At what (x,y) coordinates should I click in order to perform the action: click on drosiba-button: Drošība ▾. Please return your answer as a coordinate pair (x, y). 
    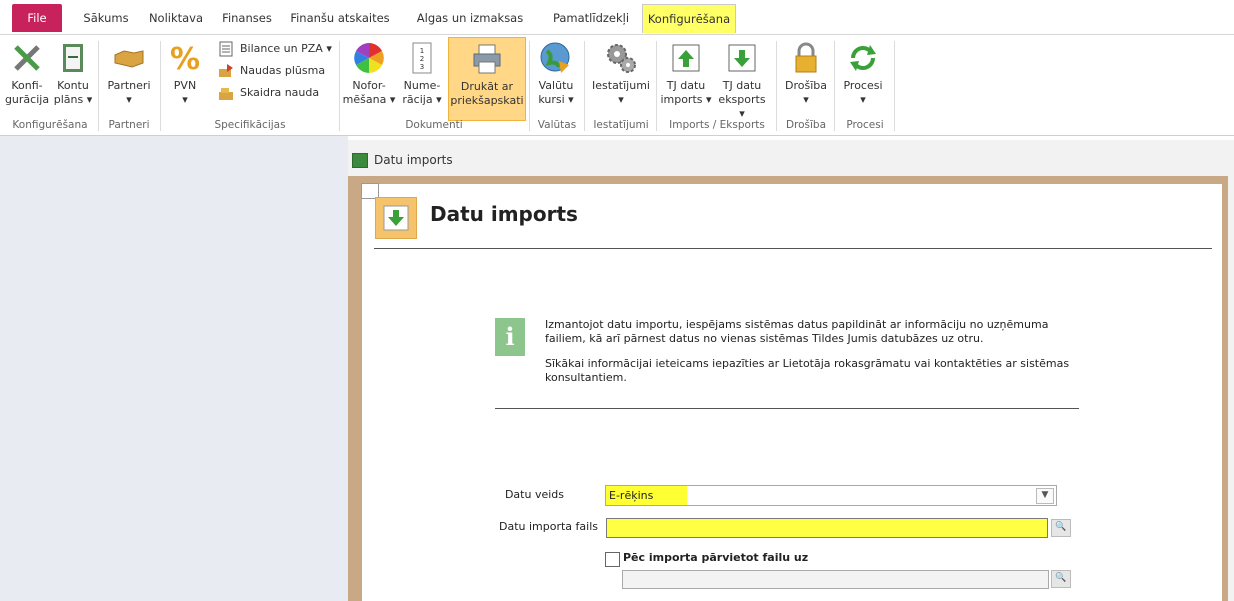
    Looking at the image, I should click on (806, 78).